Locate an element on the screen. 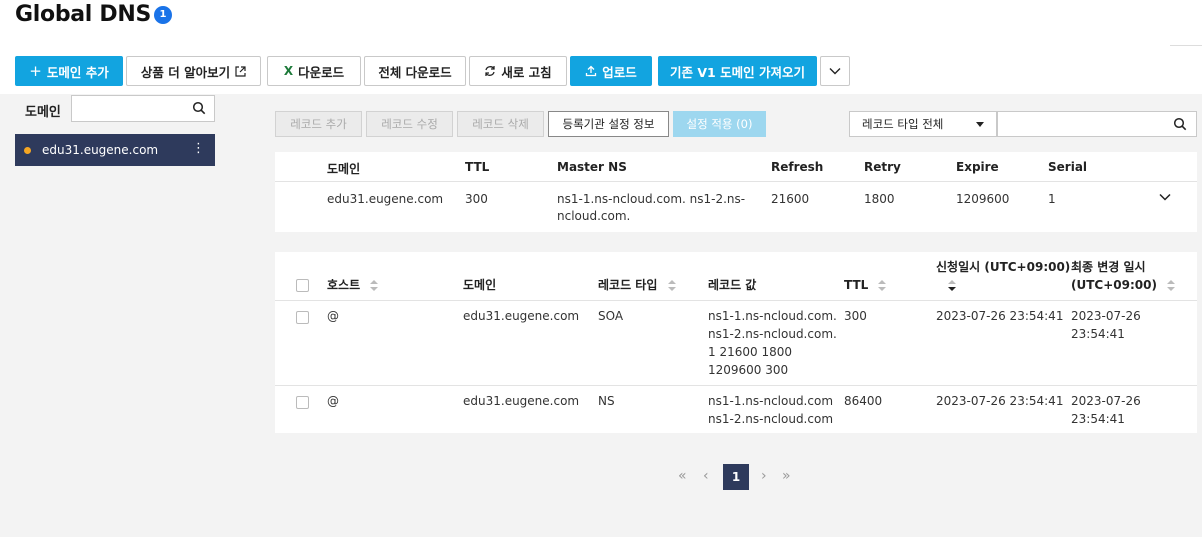  record-created: 2023-07-26 23:54:41 is located at coordinates (1000, 316).